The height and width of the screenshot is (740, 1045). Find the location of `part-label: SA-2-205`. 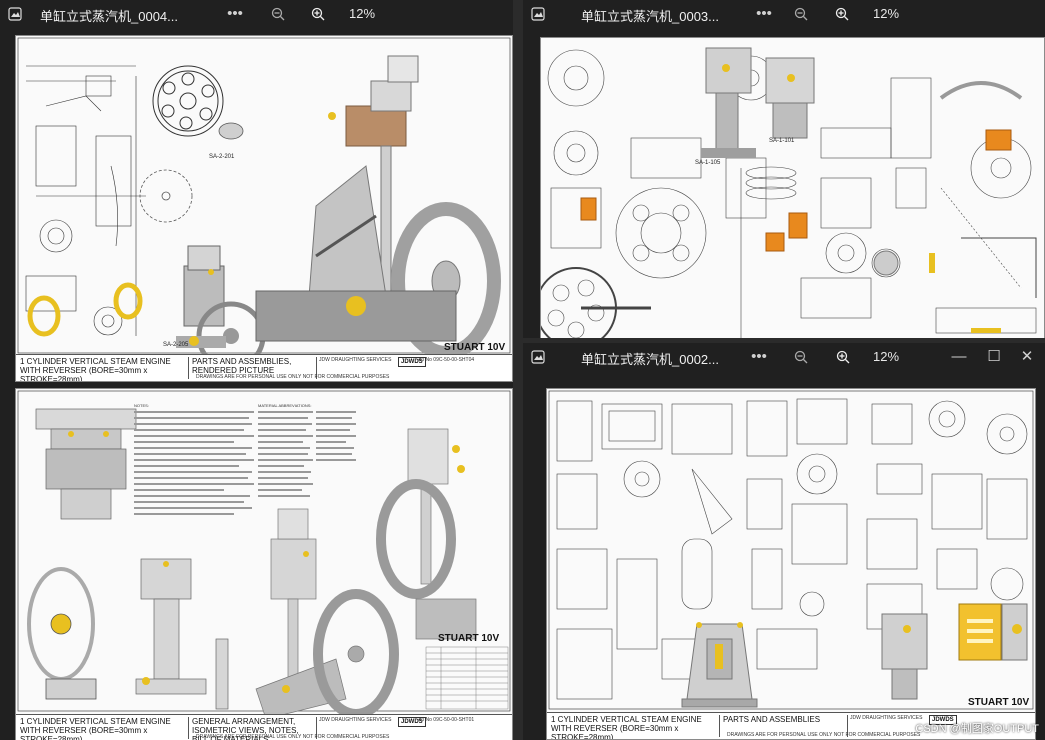

part-label: SA-2-205 is located at coordinates (176, 345).